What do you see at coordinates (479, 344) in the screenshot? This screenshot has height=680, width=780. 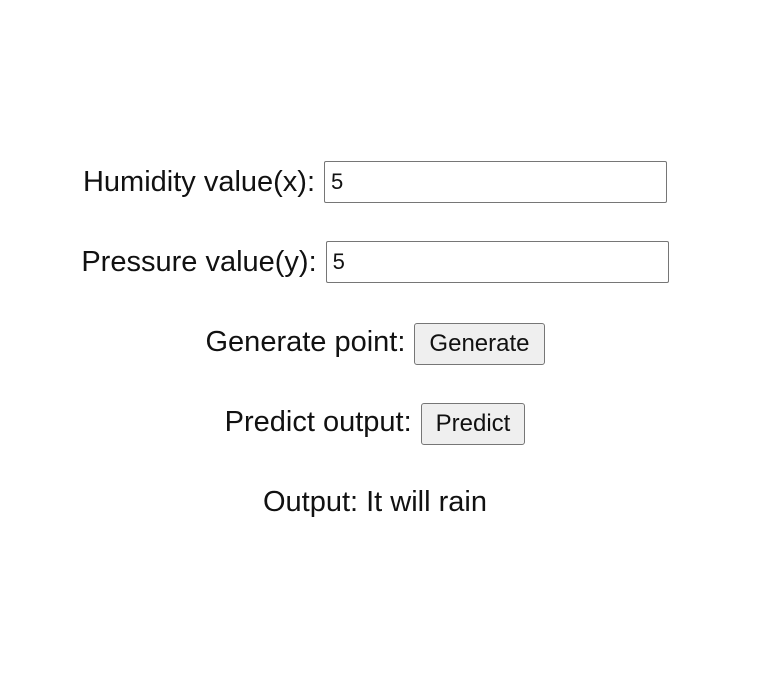 I see `generate-button: Generate` at bounding box center [479, 344].